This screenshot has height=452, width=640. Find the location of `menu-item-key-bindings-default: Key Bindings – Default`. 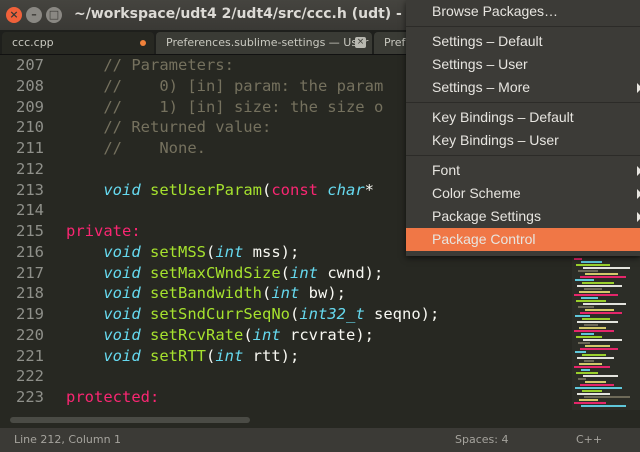

menu-item-key-bindings-default: Key Bindings – Default is located at coordinates (523, 117).